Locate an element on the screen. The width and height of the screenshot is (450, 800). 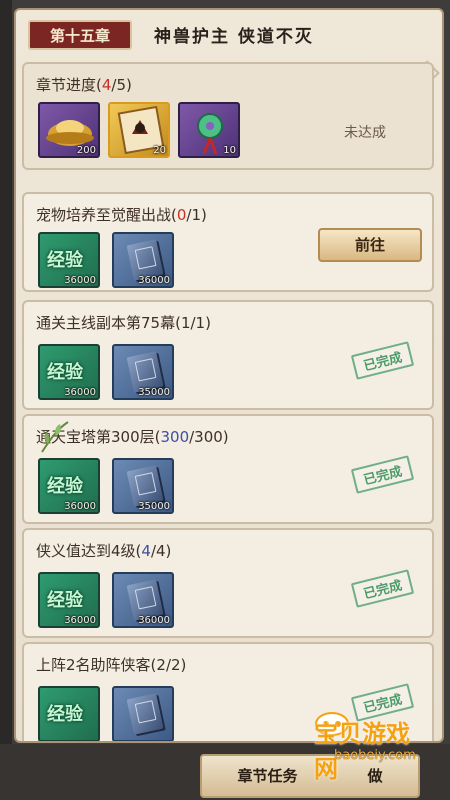
task-label: 通关主线副本第75幕(1/1) is located at coordinates (123, 323).